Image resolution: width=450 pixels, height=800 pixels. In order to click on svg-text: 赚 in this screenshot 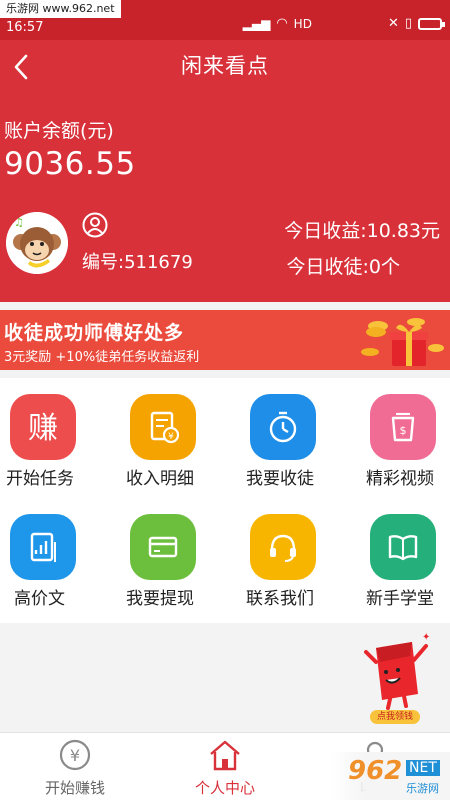, I will do `click(43, 428)`.